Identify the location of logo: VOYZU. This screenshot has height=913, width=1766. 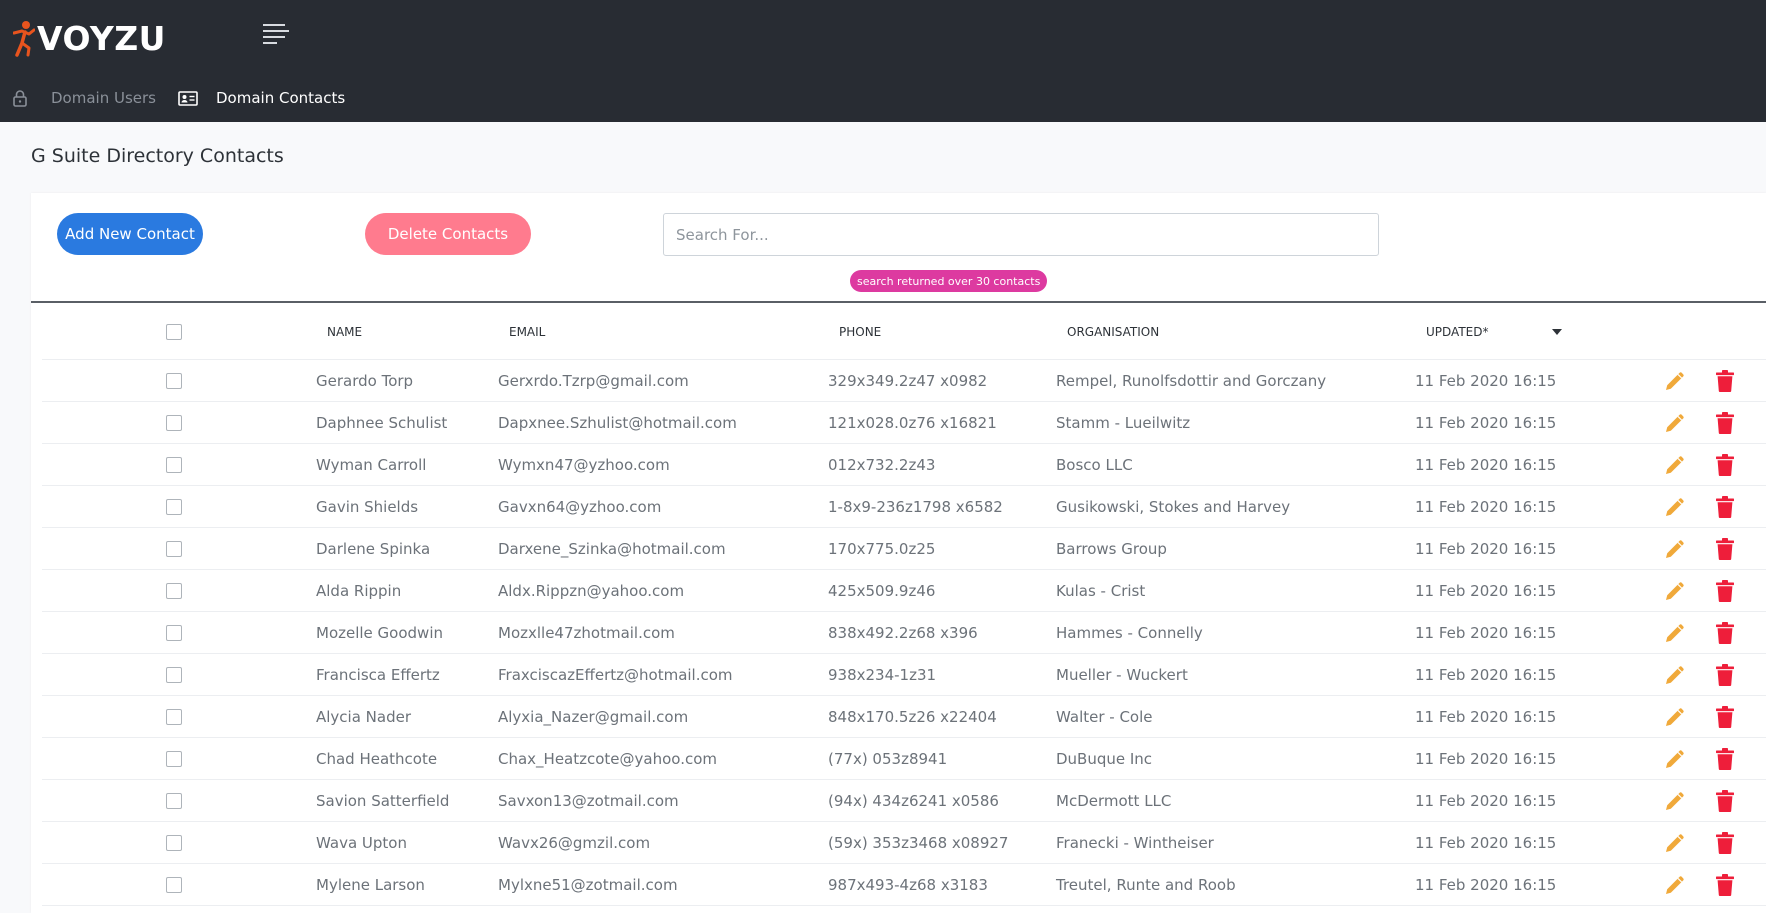
(89, 38).